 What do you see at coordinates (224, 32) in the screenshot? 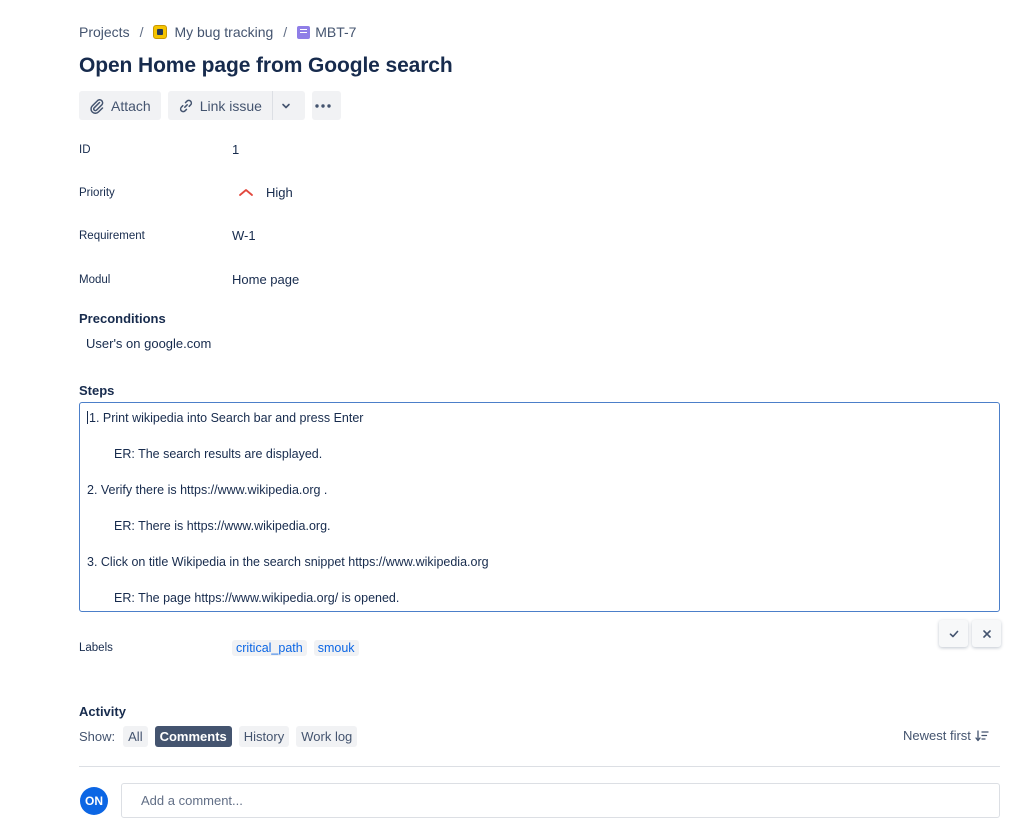
I see `breadcrumb-project-label: My bug tracking` at bounding box center [224, 32].